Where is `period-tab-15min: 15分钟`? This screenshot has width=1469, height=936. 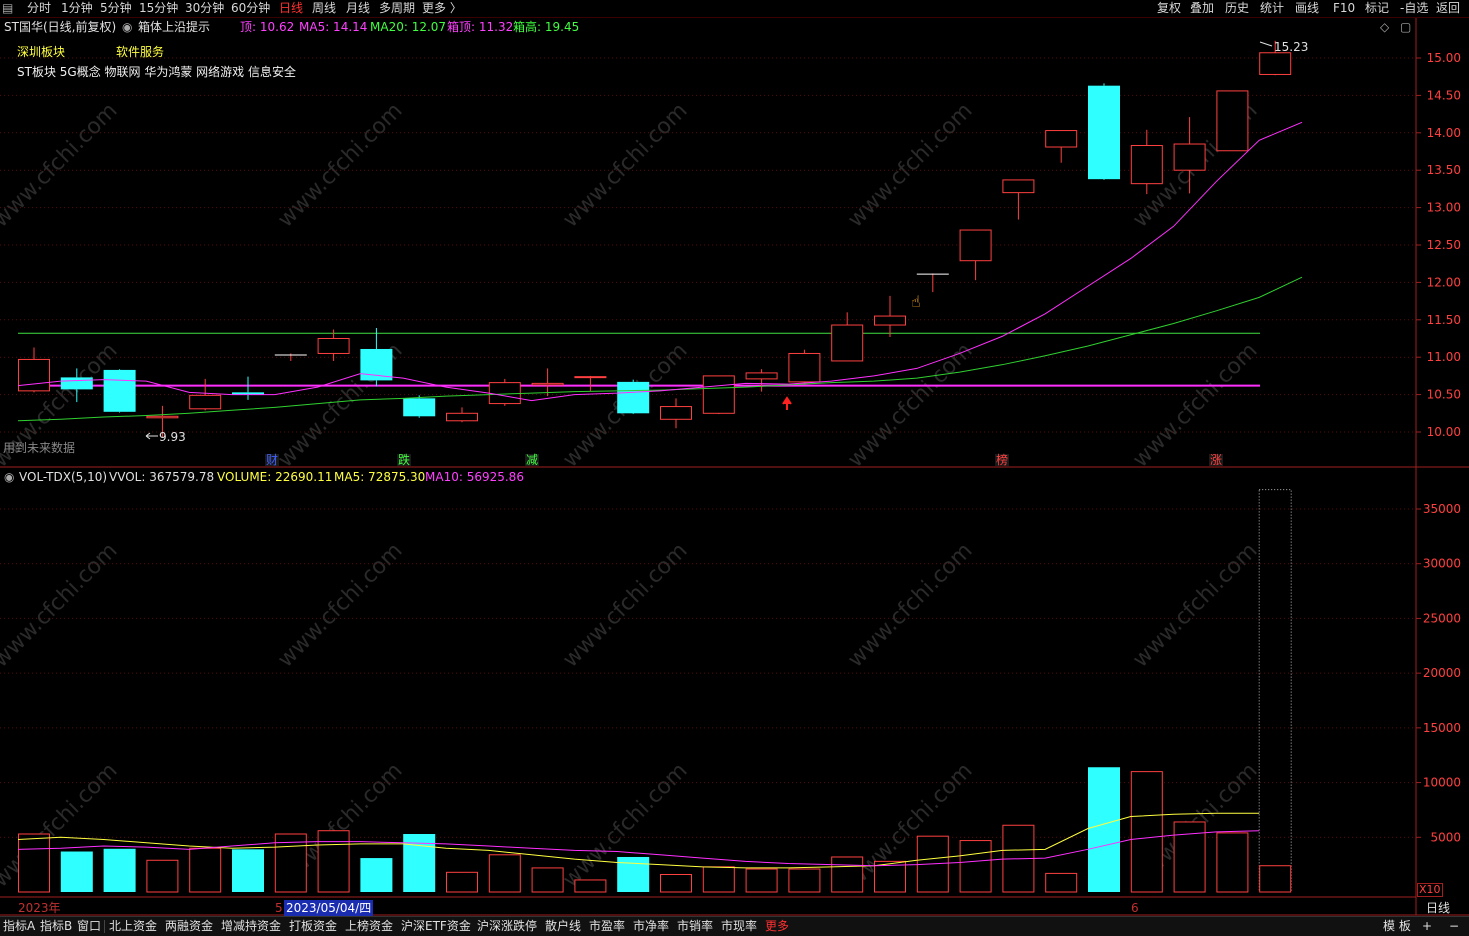
period-tab-15min: 15分钟 is located at coordinates (158, 8).